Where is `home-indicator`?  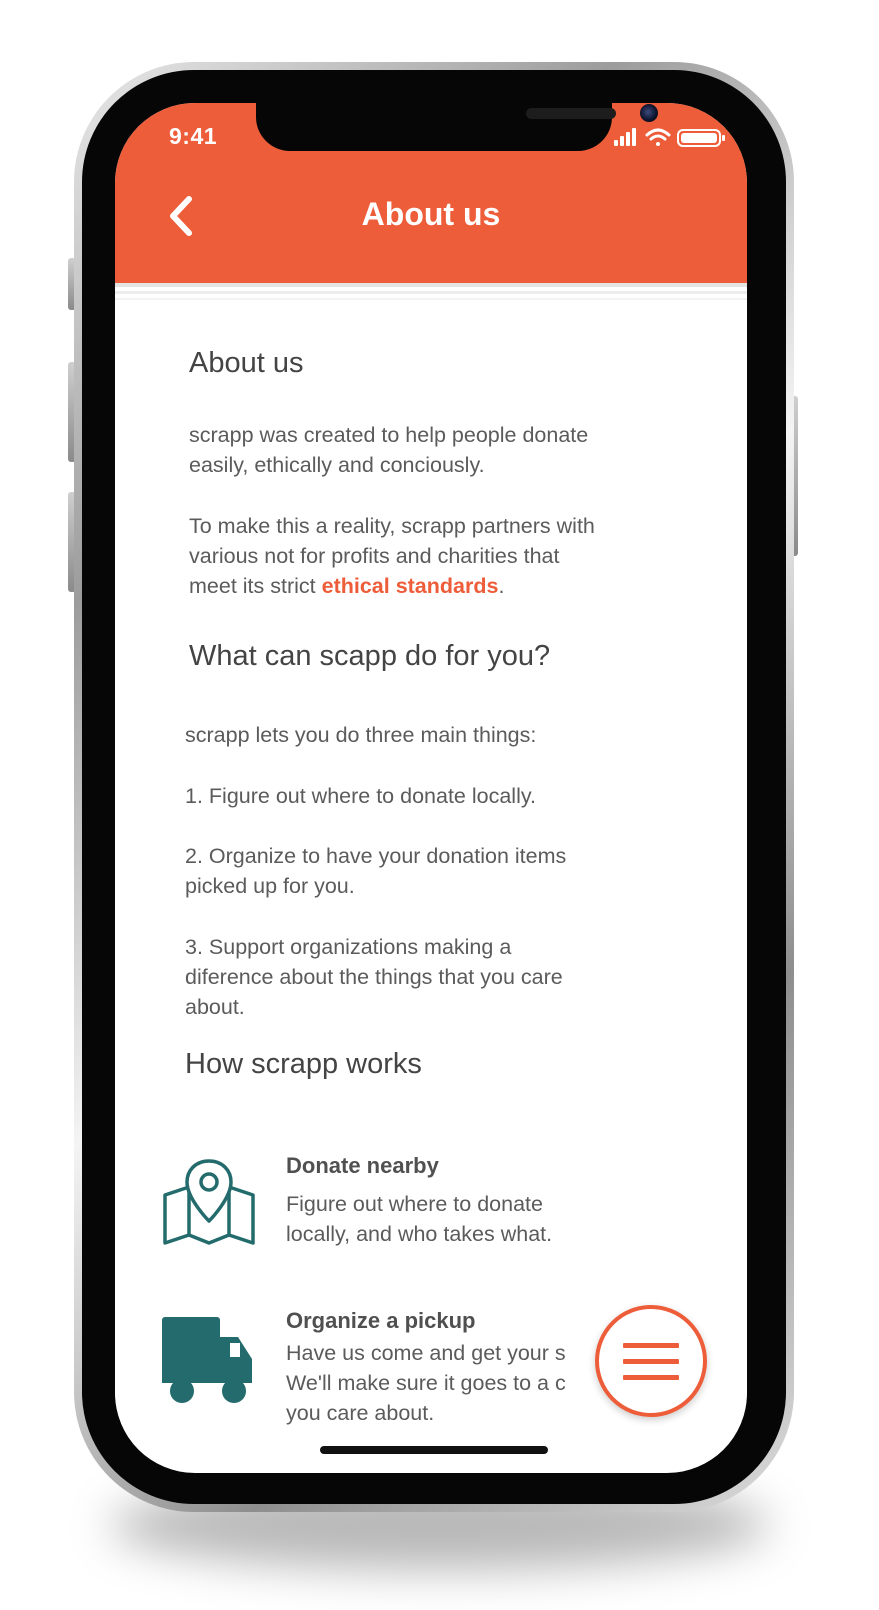 home-indicator is located at coordinates (434, 1450).